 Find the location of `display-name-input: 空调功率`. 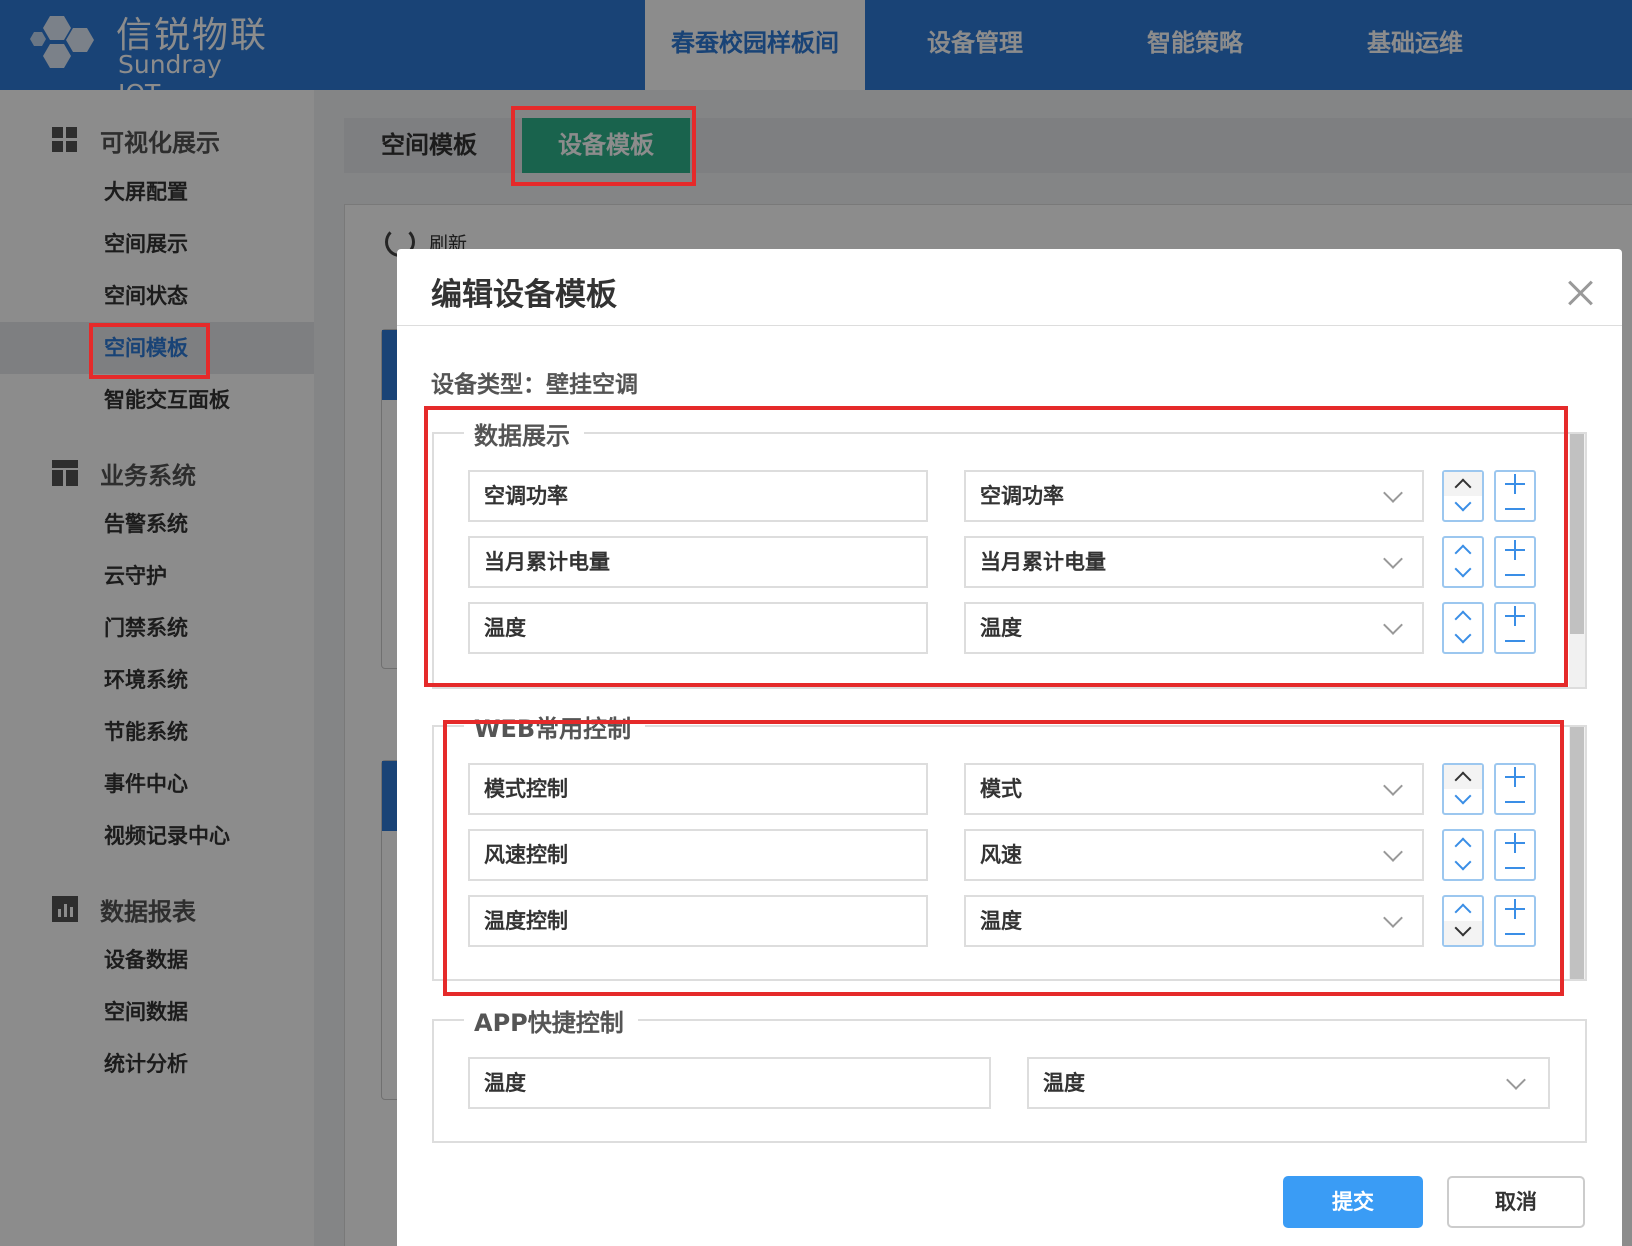

display-name-input: 空调功率 is located at coordinates (698, 496).